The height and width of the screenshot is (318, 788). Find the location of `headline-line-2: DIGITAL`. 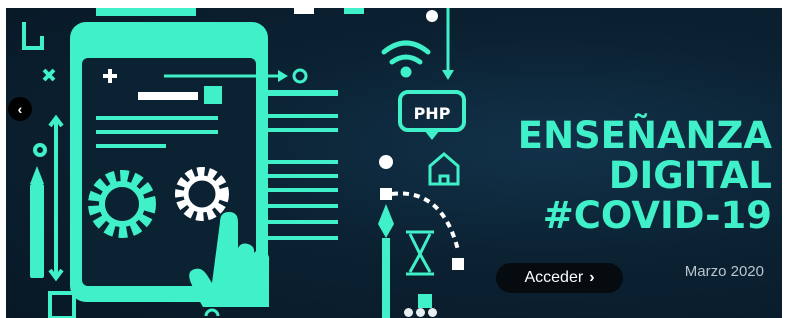

headline-line-2: DIGITAL is located at coordinates (690, 175).